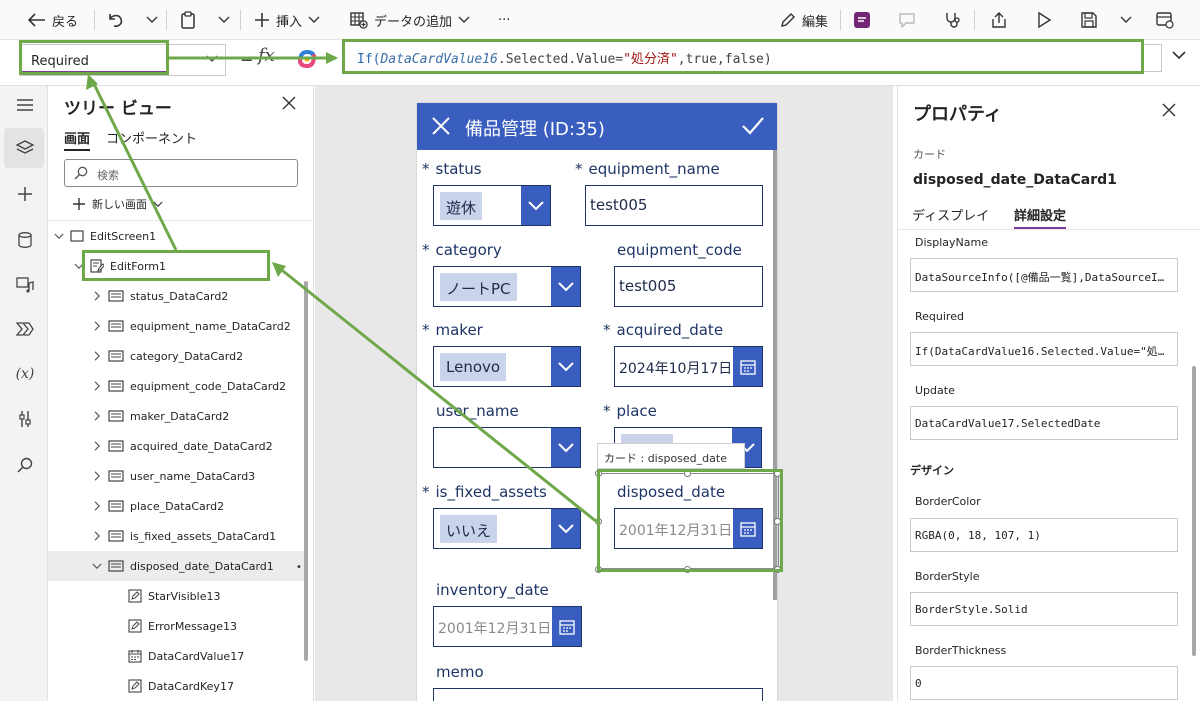  Describe the element at coordinates (25, 105) in the screenshot. I see `hamburger-icon` at that location.